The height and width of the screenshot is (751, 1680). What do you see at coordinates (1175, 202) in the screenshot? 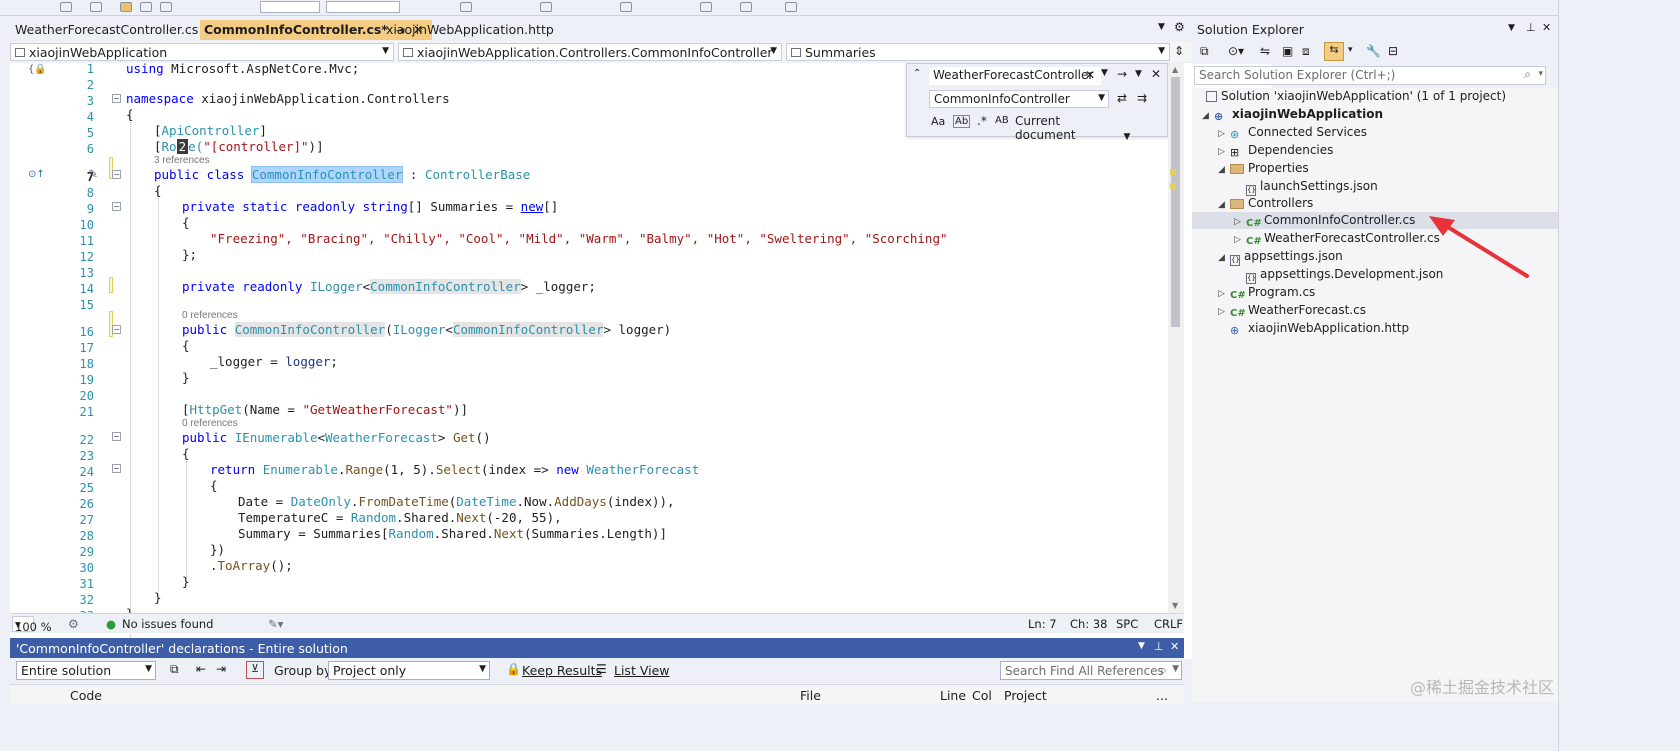
I see `scrollbar-thumb` at bounding box center [1175, 202].